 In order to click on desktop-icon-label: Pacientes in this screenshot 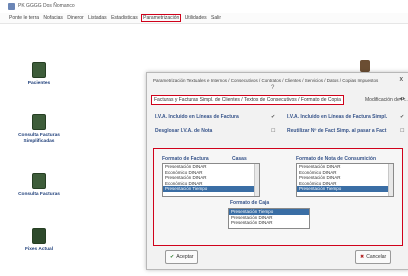, I will do `click(39, 83)`.